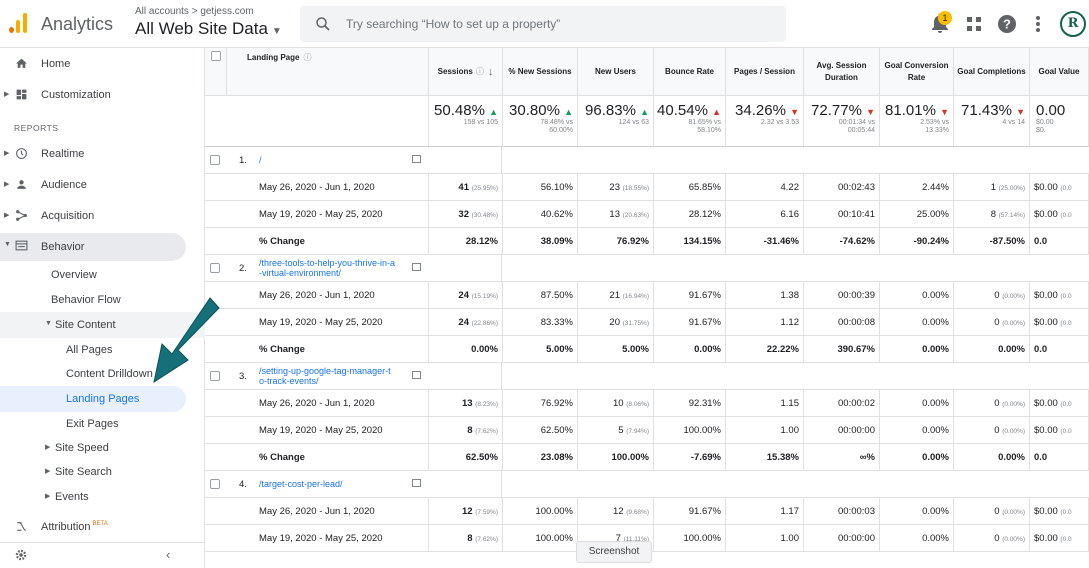  What do you see at coordinates (102, 216) in the screenshot?
I see `sidebar-item-acquisition: ▶ Acquisition` at bounding box center [102, 216].